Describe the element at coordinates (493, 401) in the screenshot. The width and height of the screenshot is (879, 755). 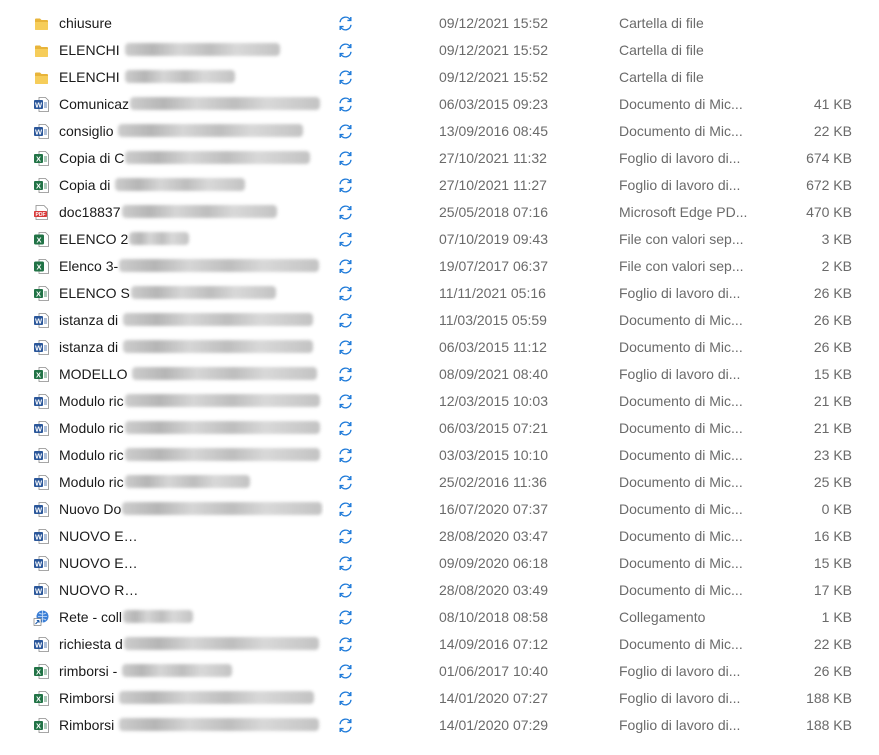
I see `file-date: 12/03/2015 10:03` at that location.